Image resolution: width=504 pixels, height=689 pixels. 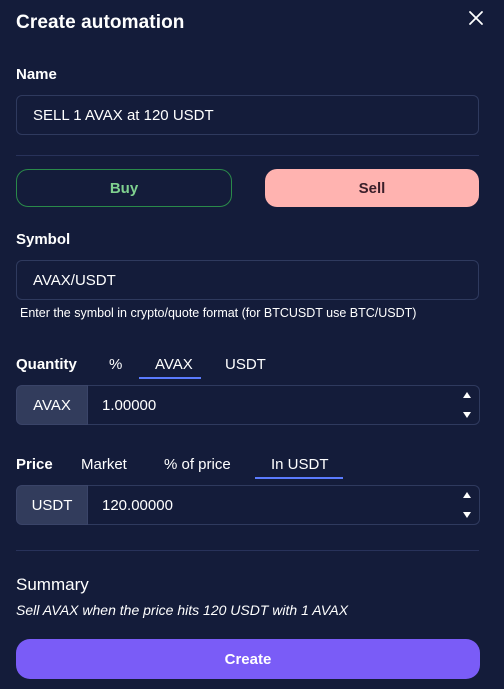 What do you see at coordinates (467, 415) in the screenshot?
I see `quantity-decrement-icon` at bounding box center [467, 415].